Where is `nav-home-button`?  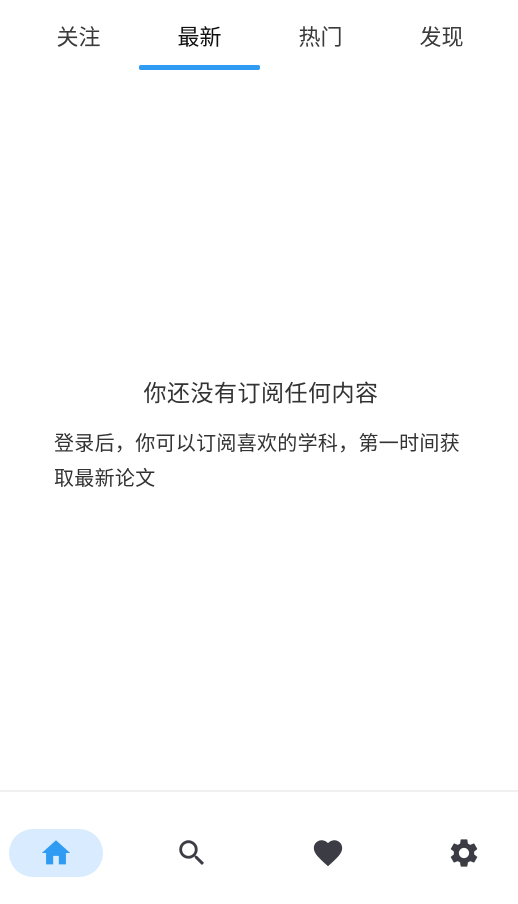
nav-home-button is located at coordinates (56, 853).